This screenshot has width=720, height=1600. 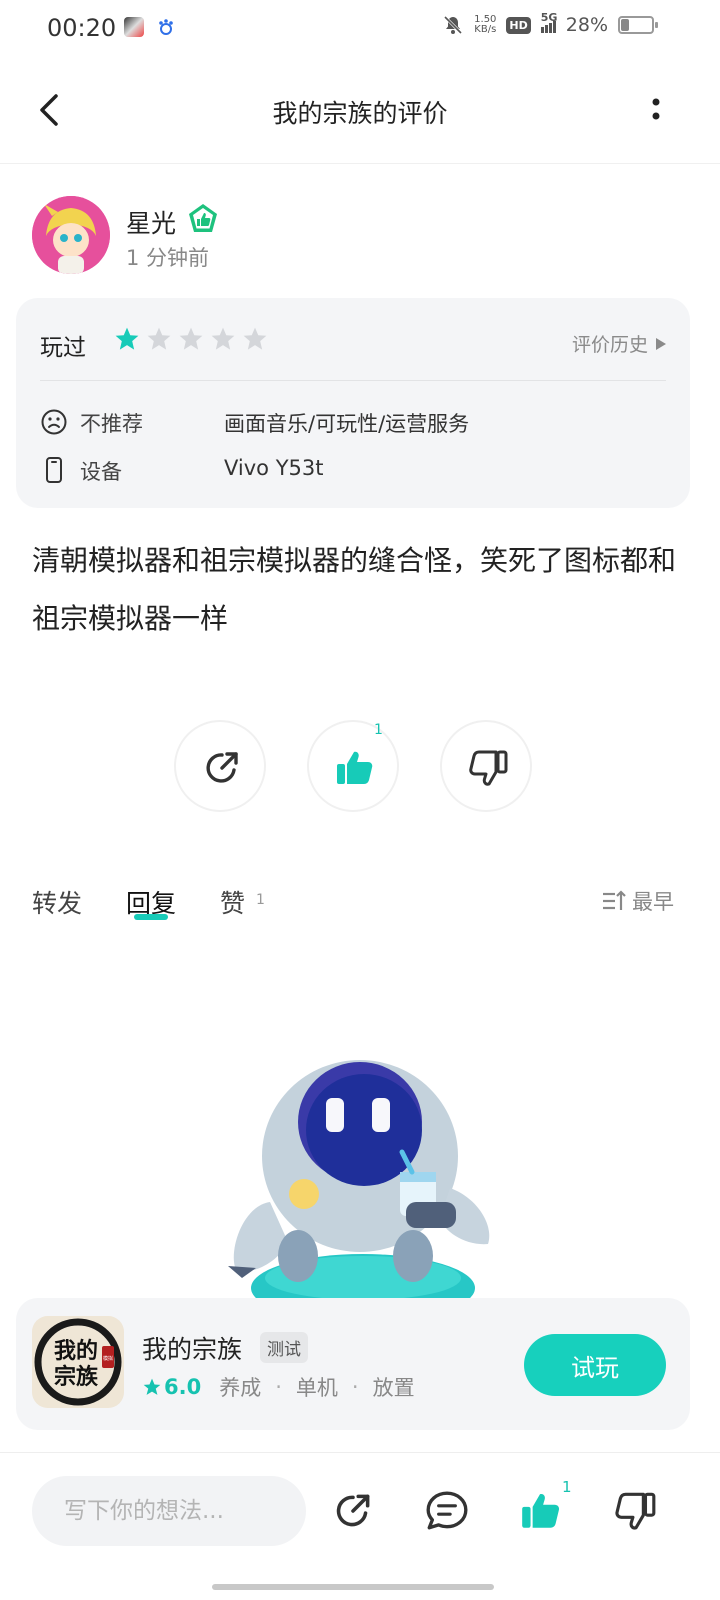 I want to click on sad-face-icon, so click(x=54, y=422).